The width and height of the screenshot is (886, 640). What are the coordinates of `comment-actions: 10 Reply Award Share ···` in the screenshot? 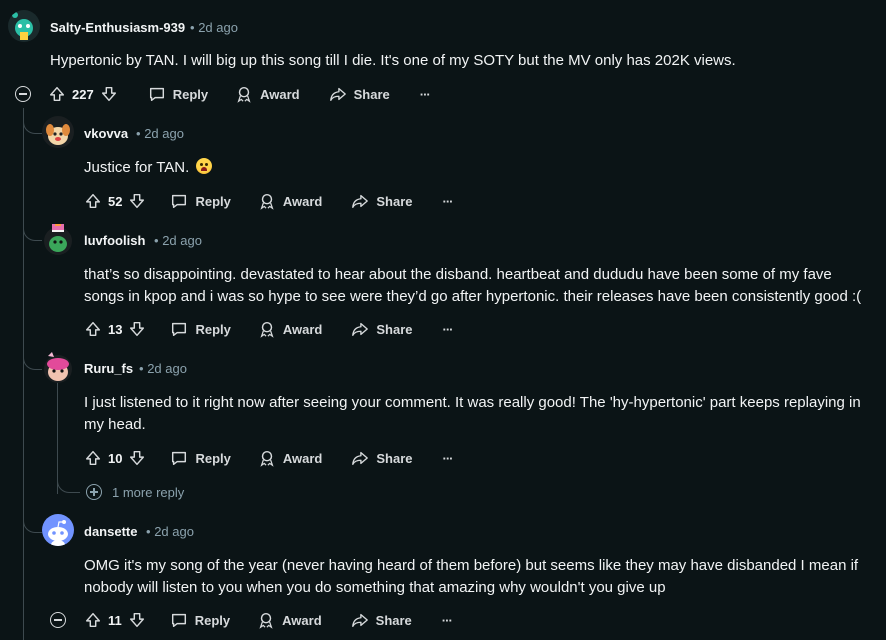 It's located at (269, 458).